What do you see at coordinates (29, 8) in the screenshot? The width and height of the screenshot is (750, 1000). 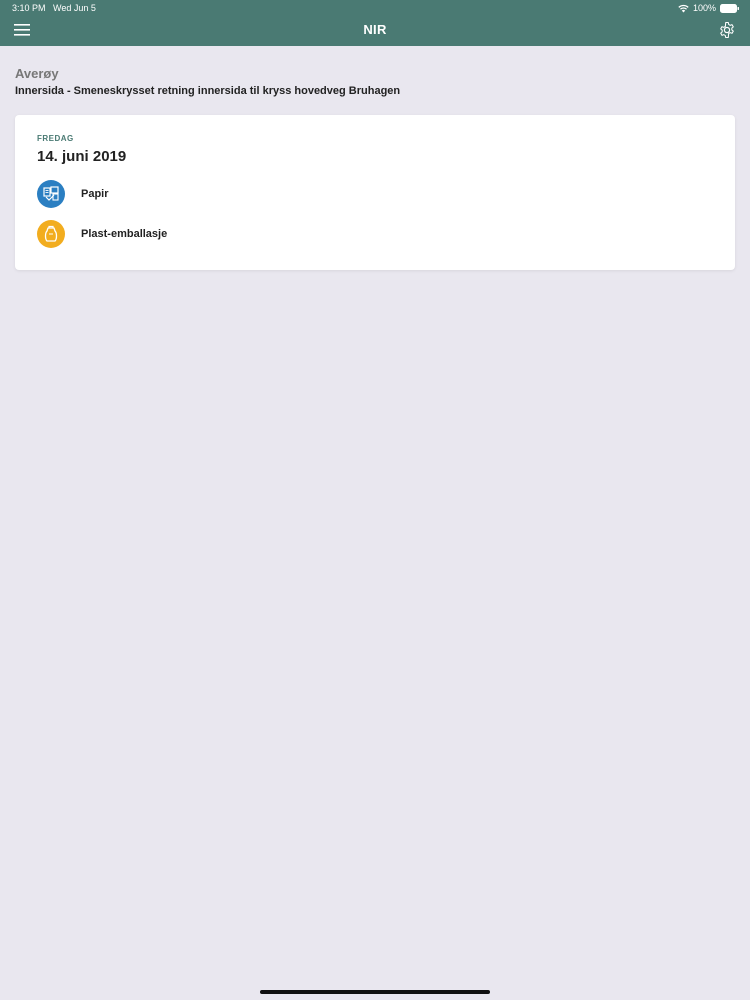 I see `status-time: 3:10 PM` at bounding box center [29, 8].